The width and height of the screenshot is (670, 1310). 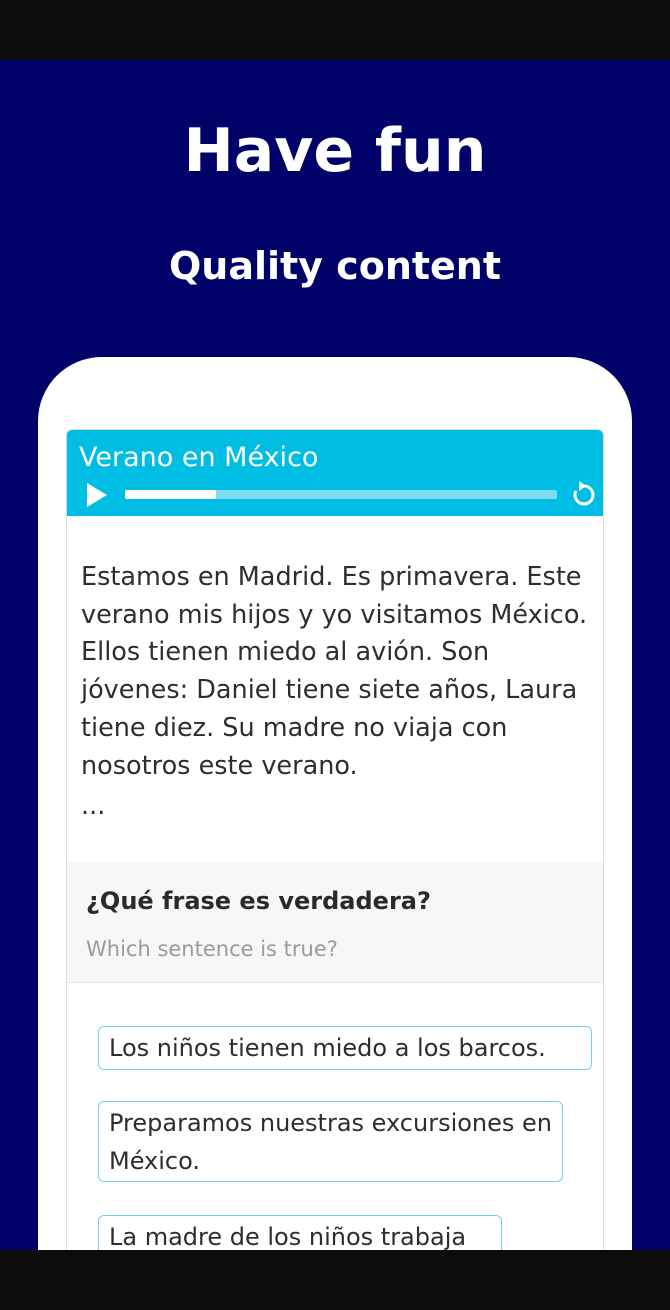 What do you see at coordinates (212, 949) in the screenshot?
I see `question-translation: Which sentence is true?` at bounding box center [212, 949].